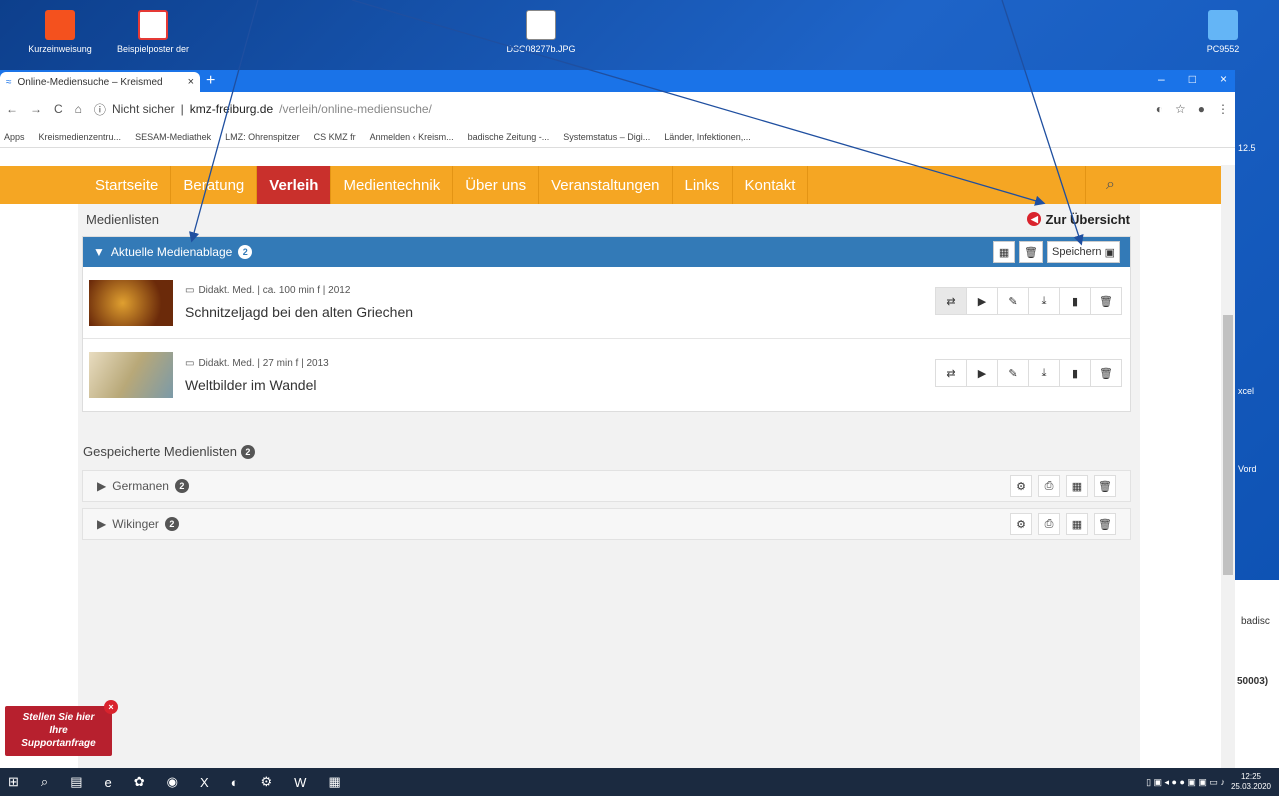 Image resolution: width=1279 pixels, height=796 pixels. I want to click on count-badge: 2, so click(171, 524).